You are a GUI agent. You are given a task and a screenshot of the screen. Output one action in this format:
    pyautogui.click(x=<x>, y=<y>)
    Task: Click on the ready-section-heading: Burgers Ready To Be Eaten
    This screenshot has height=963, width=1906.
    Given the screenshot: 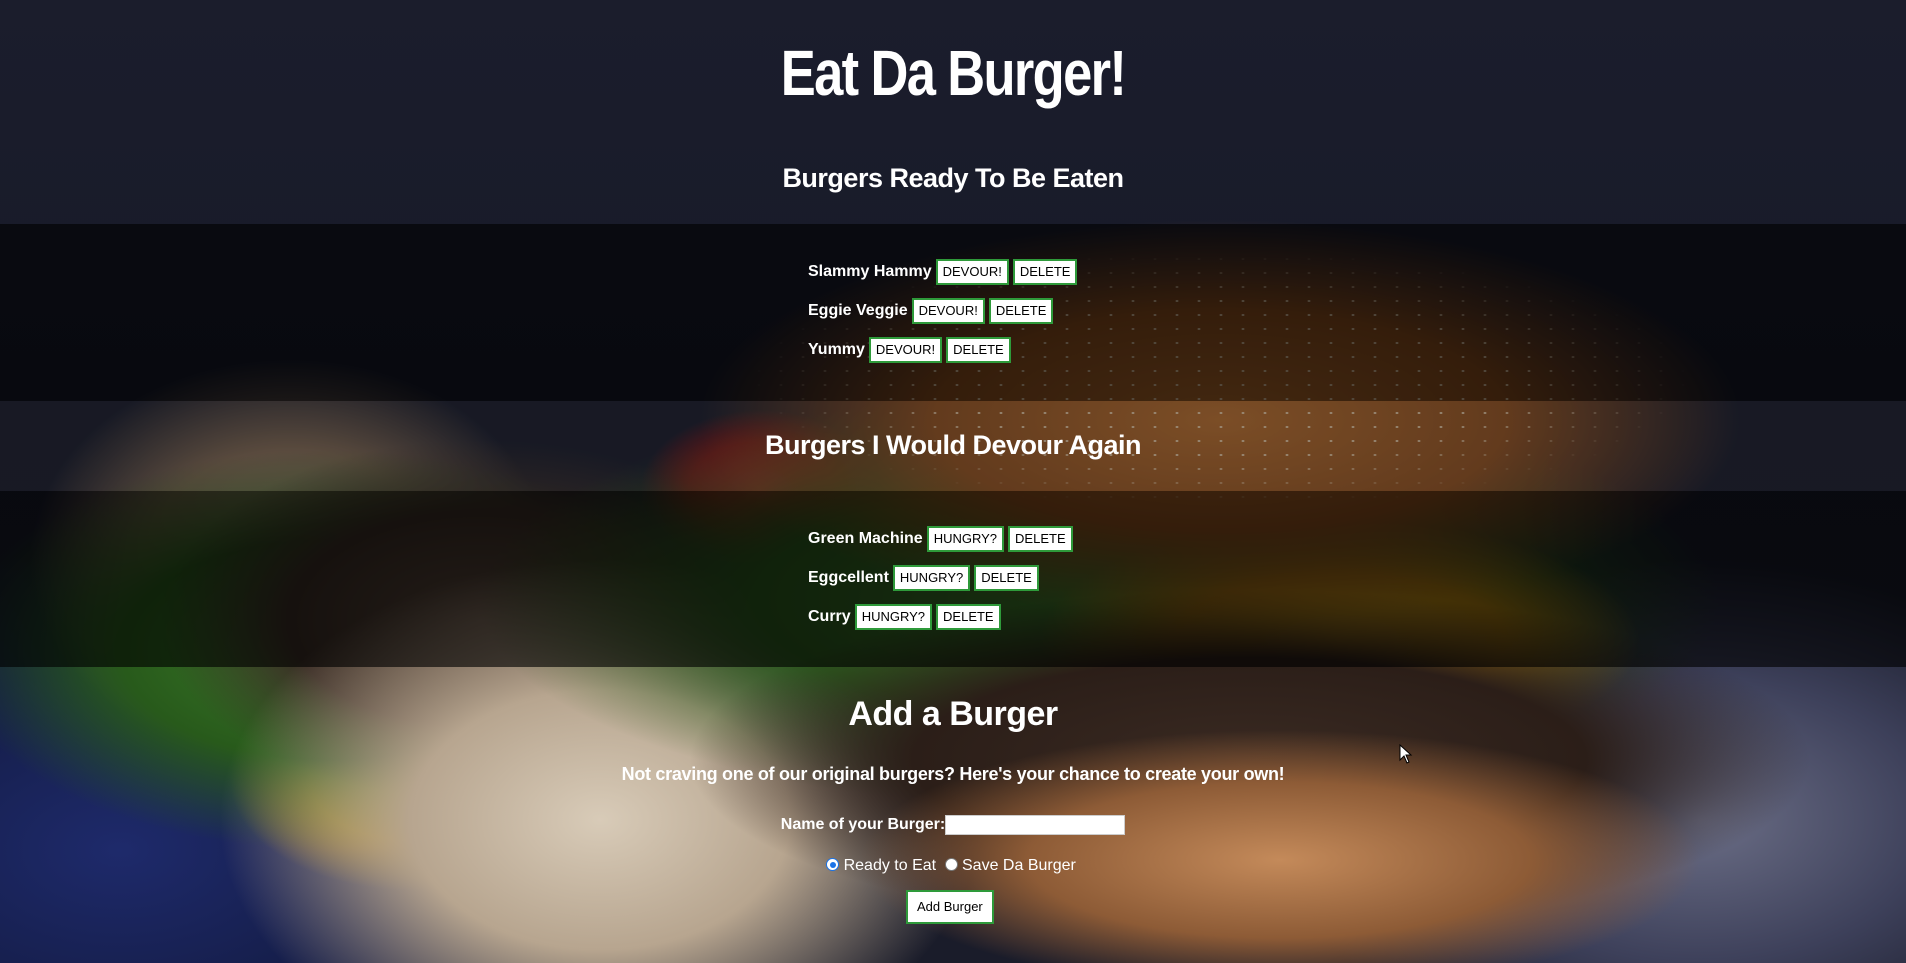 What is the action you would take?
    pyautogui.click(x=953, y=178)
    